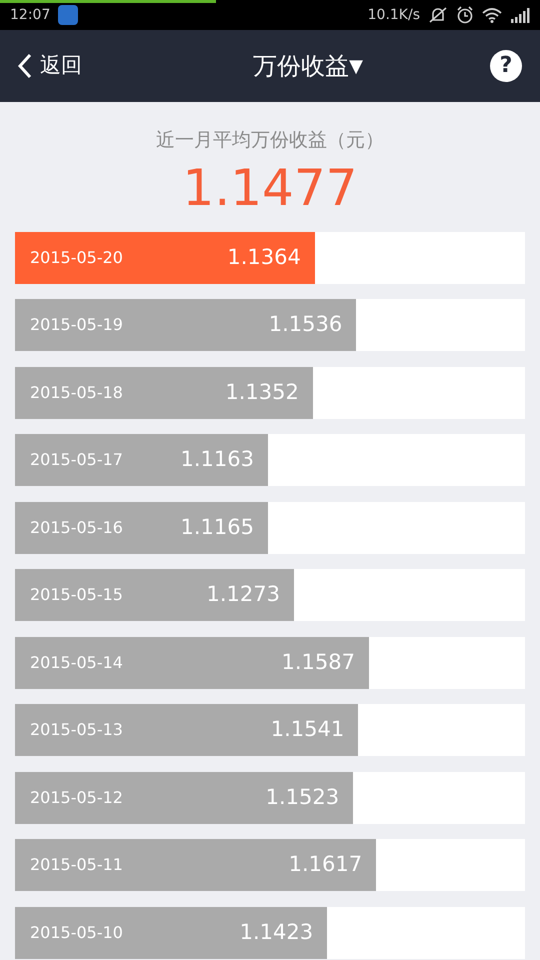 The width and height of the screenshot is (540, 960). Describe the element at coordinates (141, 528) in the screenshot. I see `bar-fill: 2015-05-16 1.1165` at that location.